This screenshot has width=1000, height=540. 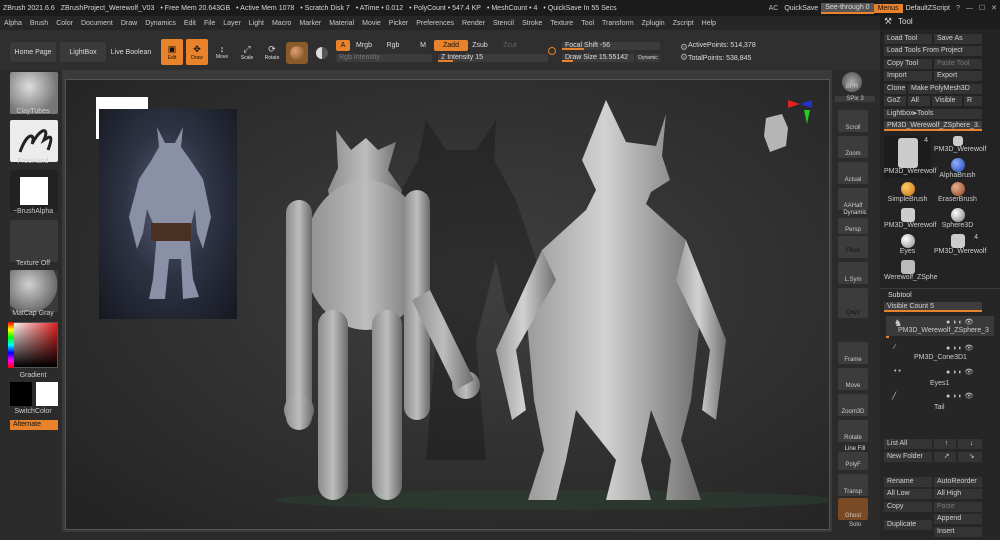 I want to click on minimize-icon: —, so click(x=969, y=8).